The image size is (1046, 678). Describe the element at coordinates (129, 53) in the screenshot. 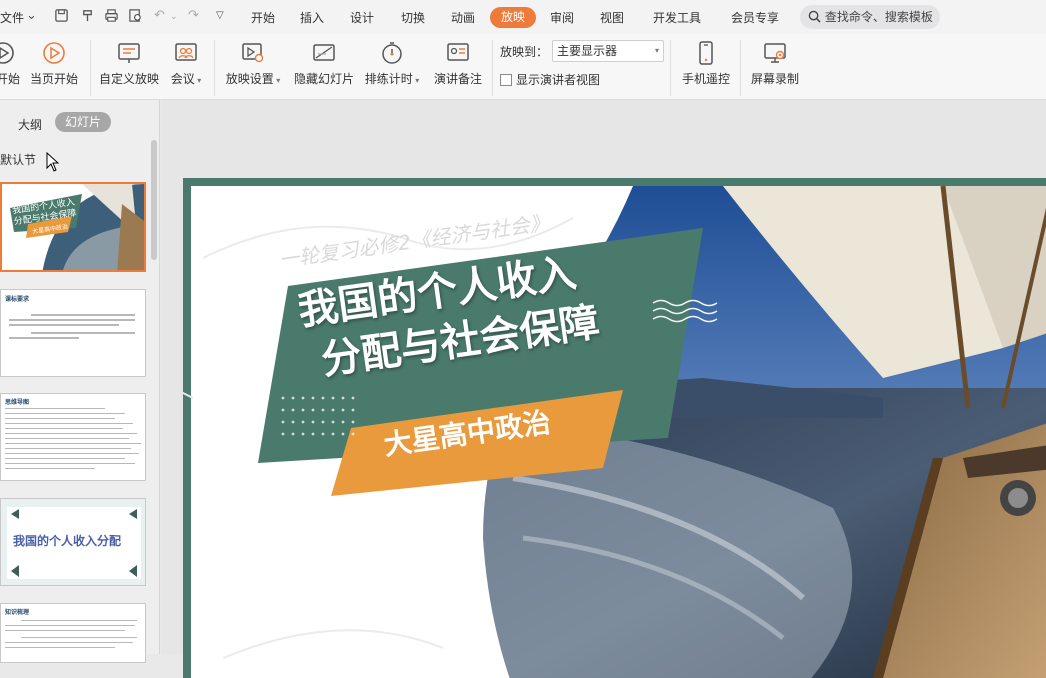

I see `custom-show-icon` at that location.